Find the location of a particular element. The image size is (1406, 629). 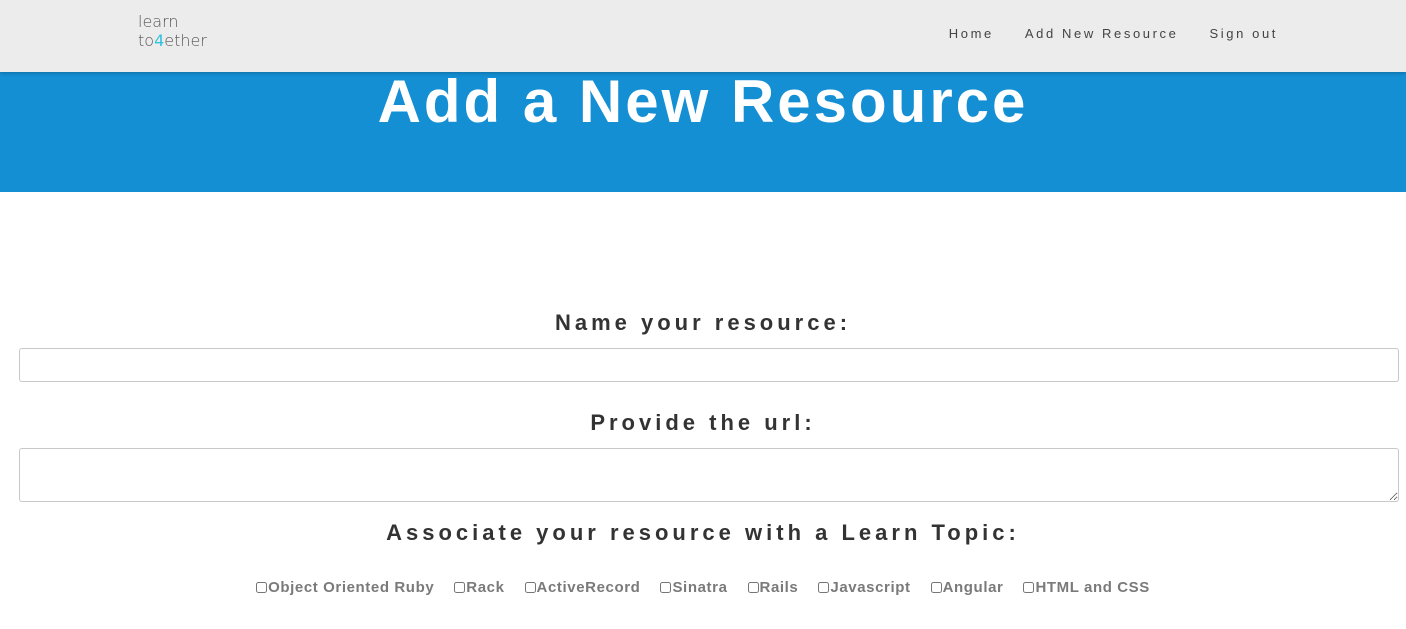

logo: learn to4ether is located at coordinates (183, 37).